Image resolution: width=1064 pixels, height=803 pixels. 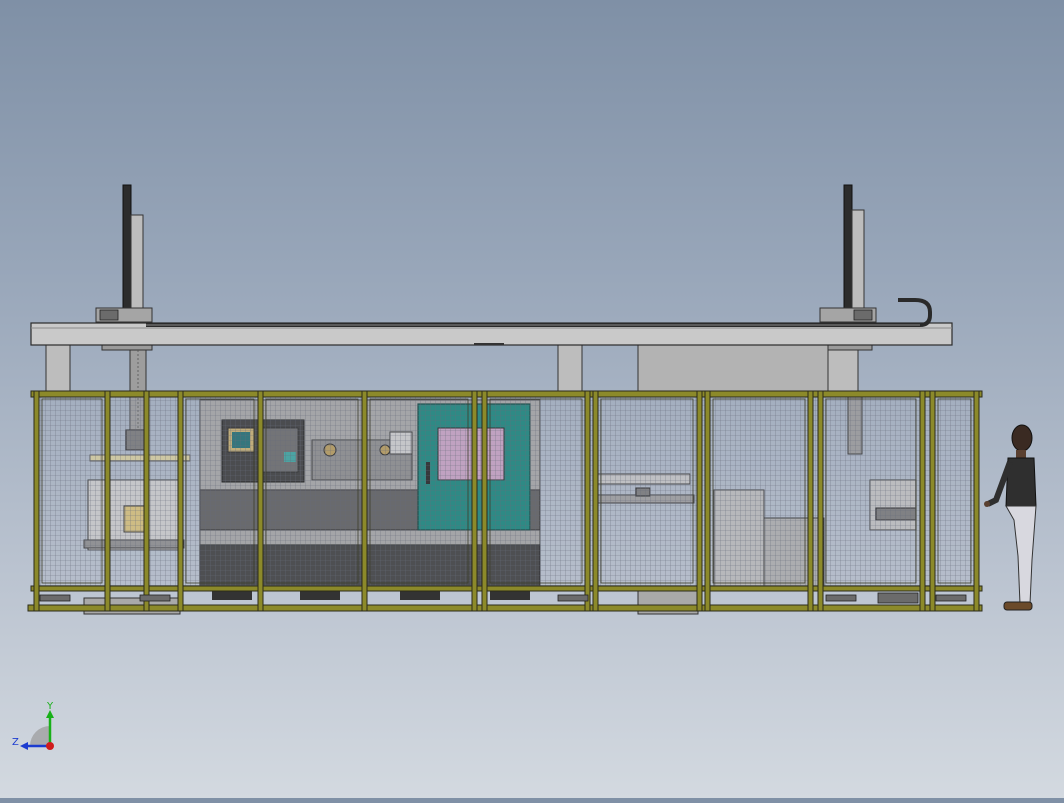 What do you see at coordinates (570, 369) in the screenshot?
I see `gantry-column-mid` at bounding box center [570, 369].